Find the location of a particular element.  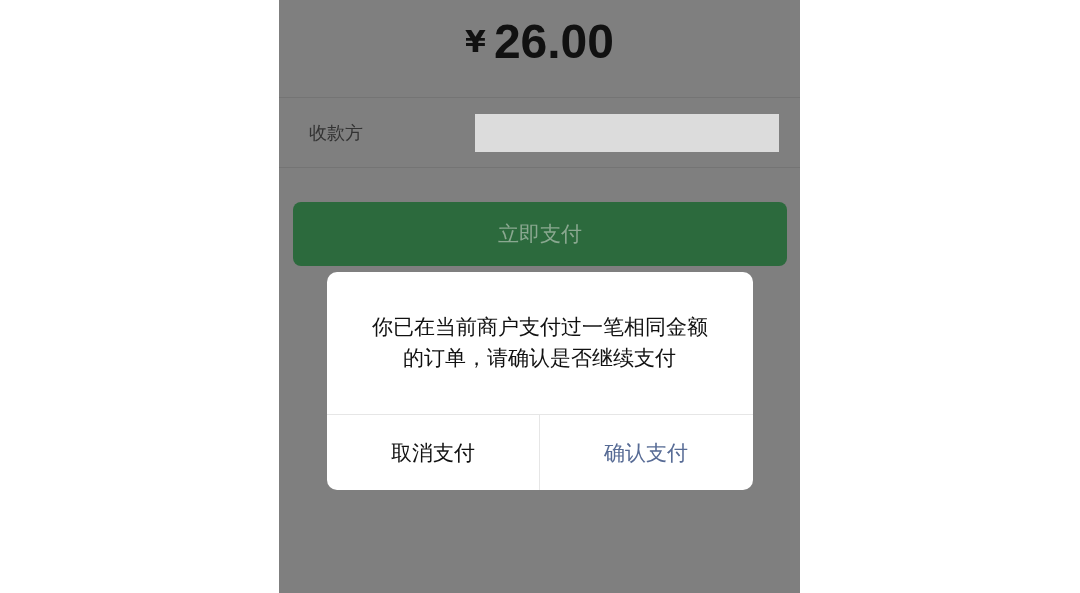

payee-label: 收款方 is located at coordinates (336, 132).